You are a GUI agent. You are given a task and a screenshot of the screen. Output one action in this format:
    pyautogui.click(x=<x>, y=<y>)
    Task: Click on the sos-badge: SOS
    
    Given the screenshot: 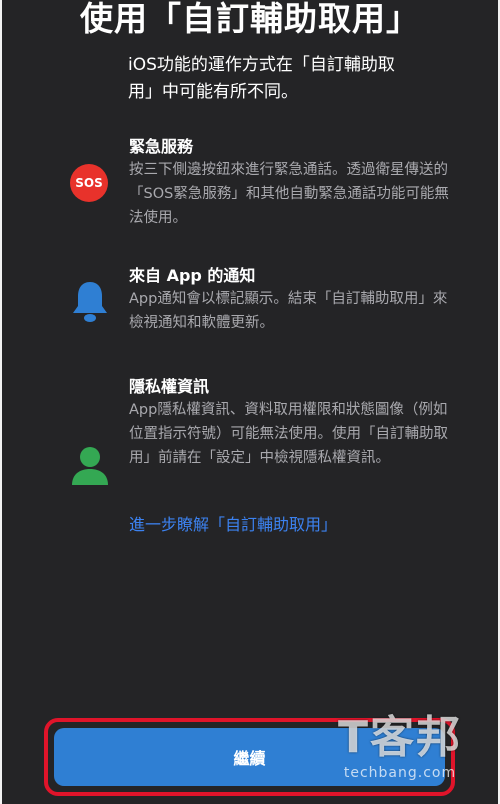 What is the action you would take?
    pyautogui.click(x=89, y=183)
    